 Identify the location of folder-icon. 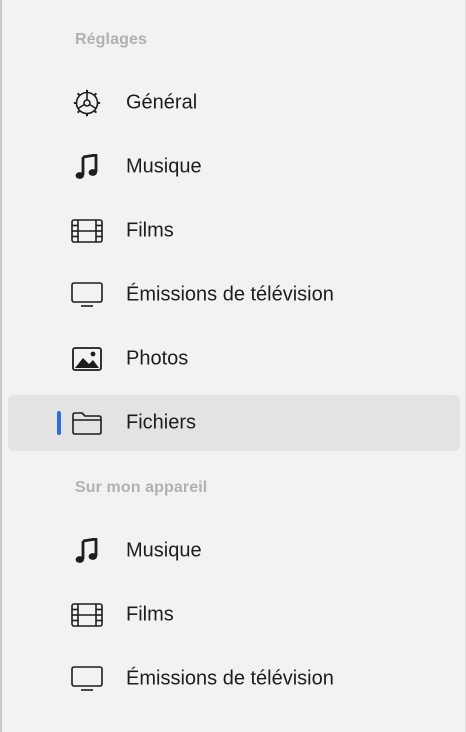
(87, 423).